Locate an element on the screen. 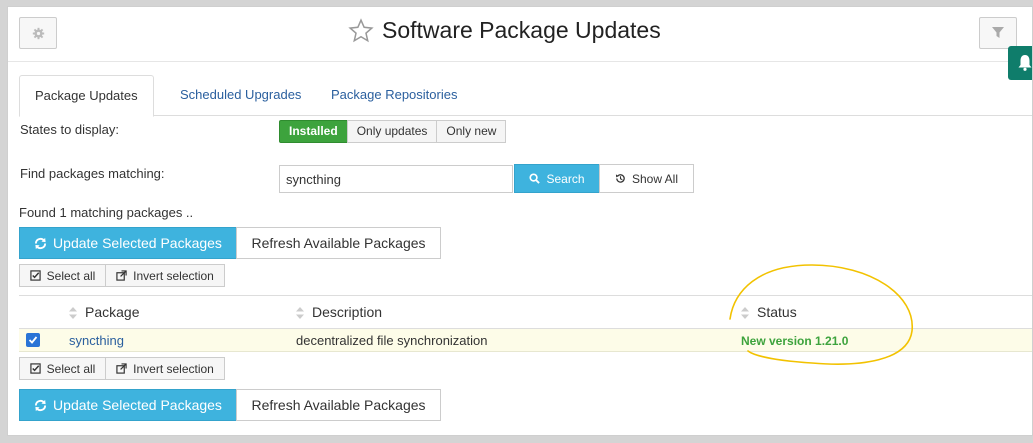 The height and width of the screenshot is (443, 1033). tab-package-repositories: Package Repositories is located at coordinates (394, 95).